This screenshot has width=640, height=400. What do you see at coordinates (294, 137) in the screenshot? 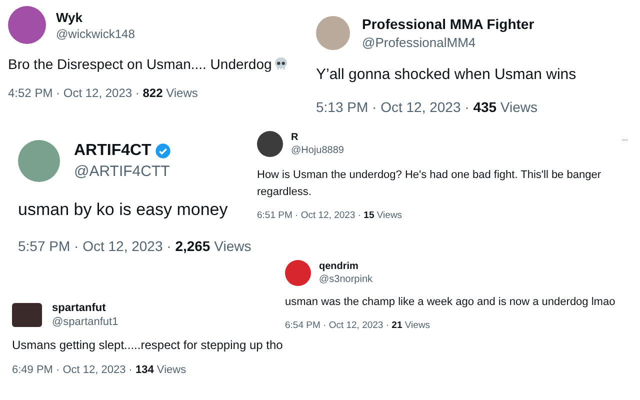
I see `user-name: R` at bounding box center [294, 137].